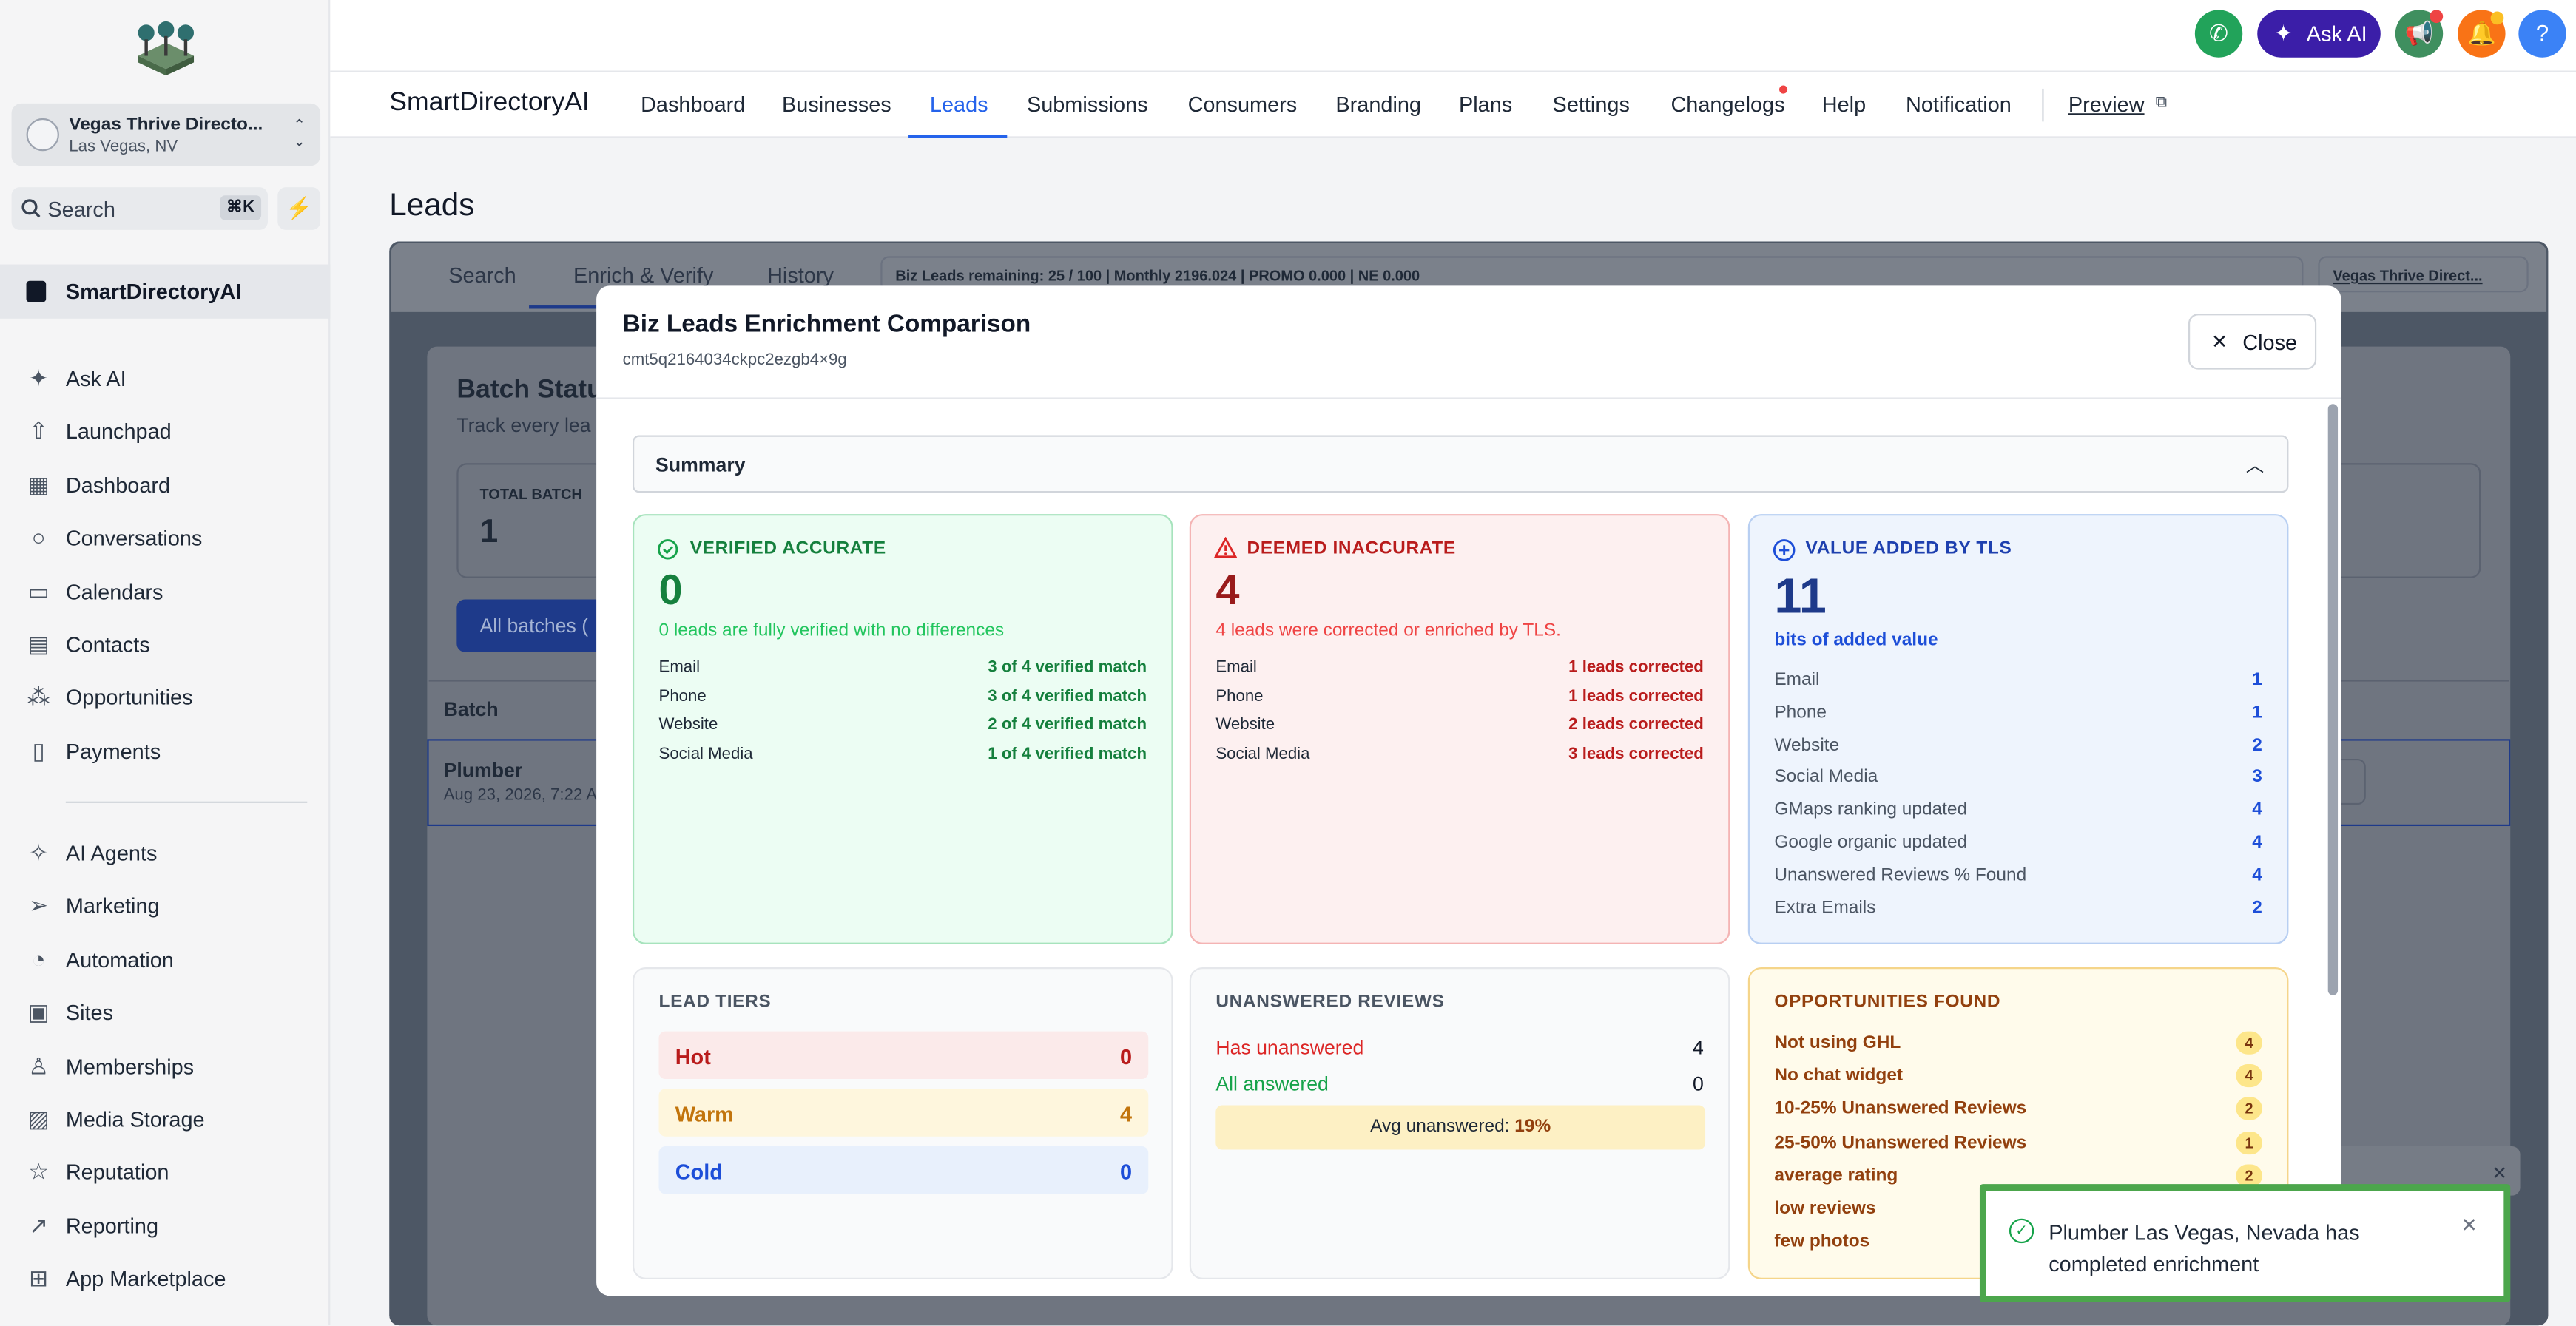  What do you see at coordinates (1087, 104) in the screenshot?
I see `tab-submissions: Submissions` at bounding box center [1087, 104].